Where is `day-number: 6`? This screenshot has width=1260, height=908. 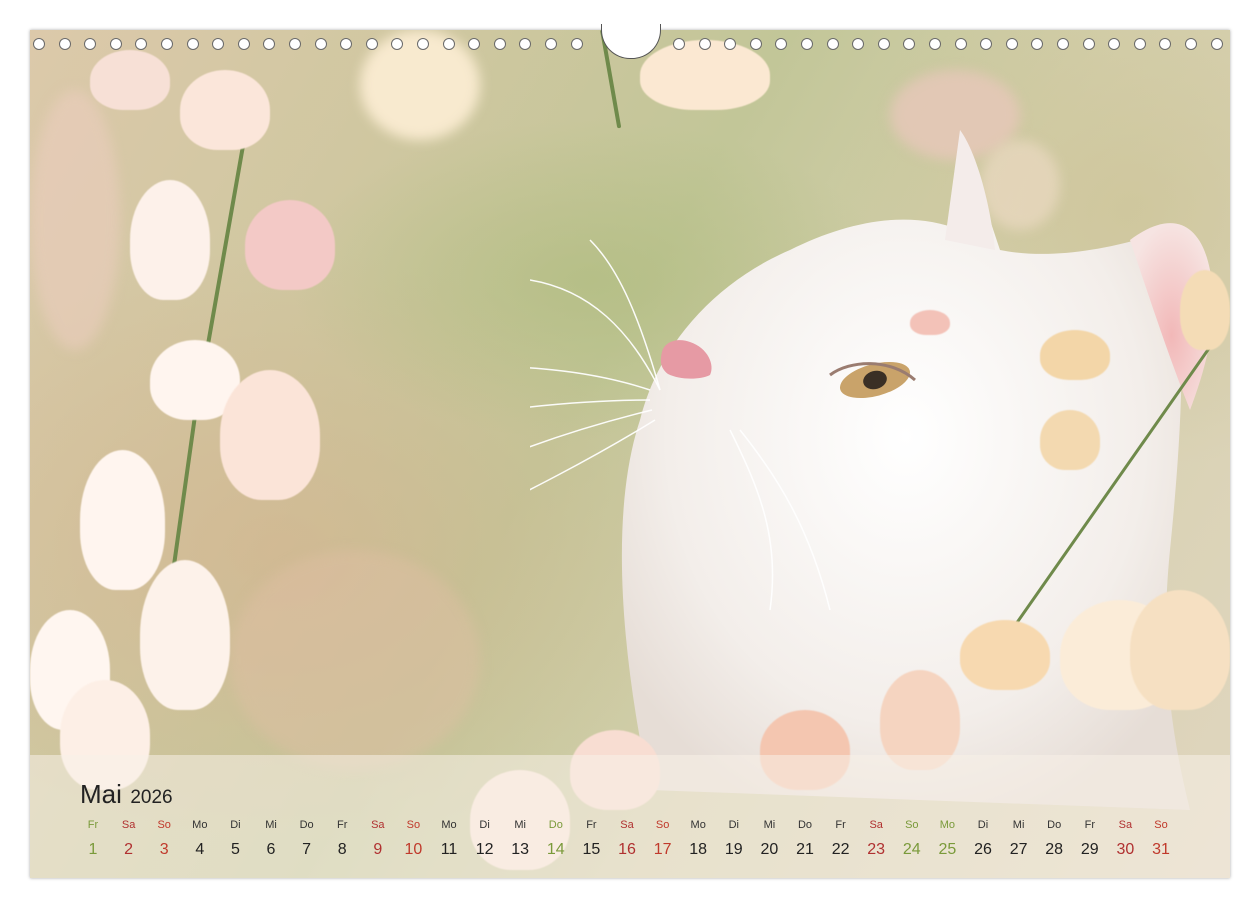
day-number: 6 is located at coordinates (271, 849).